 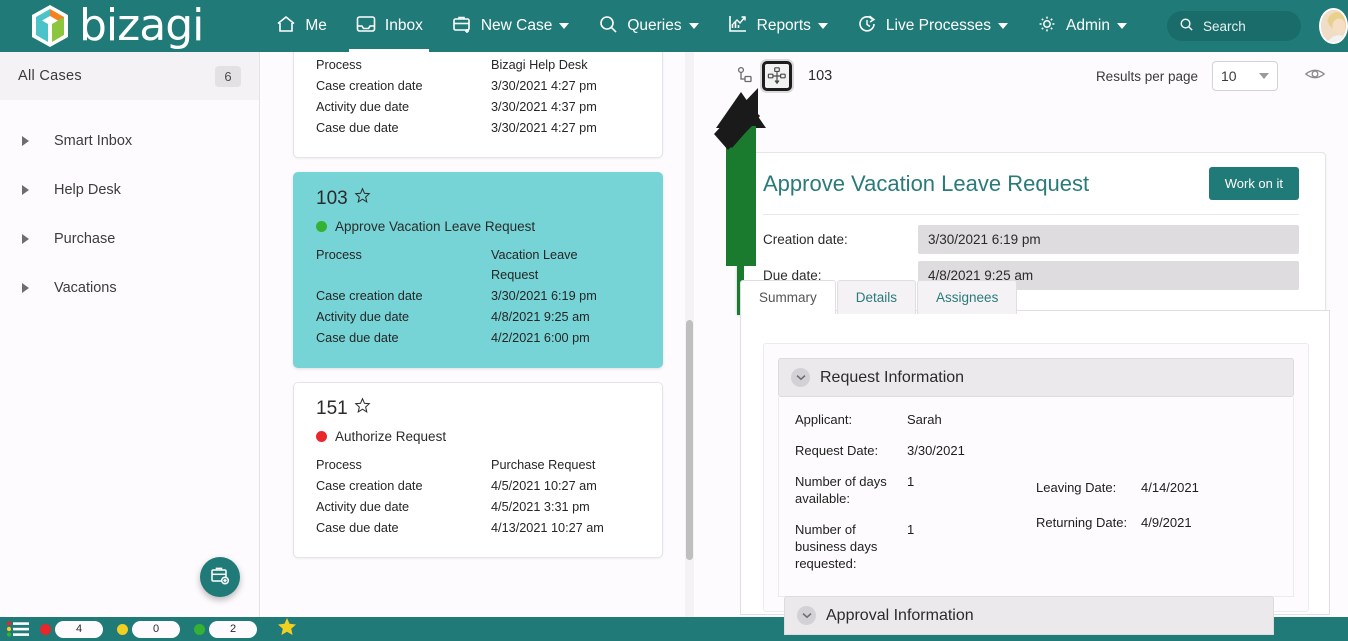 What do you see at coordinates (876, 297) in the screenshot?
I see `tab-details: Details` at bounding box center [876, 297].